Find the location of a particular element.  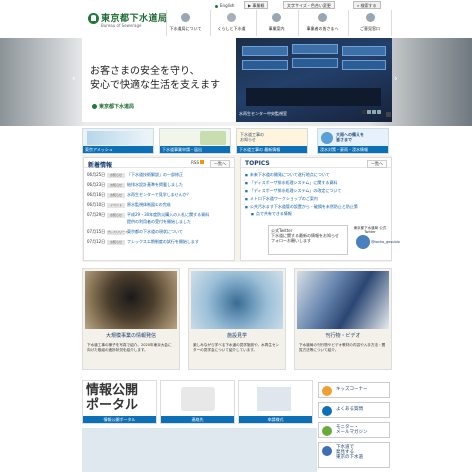

map-icon is located at coordinates (327, 451).